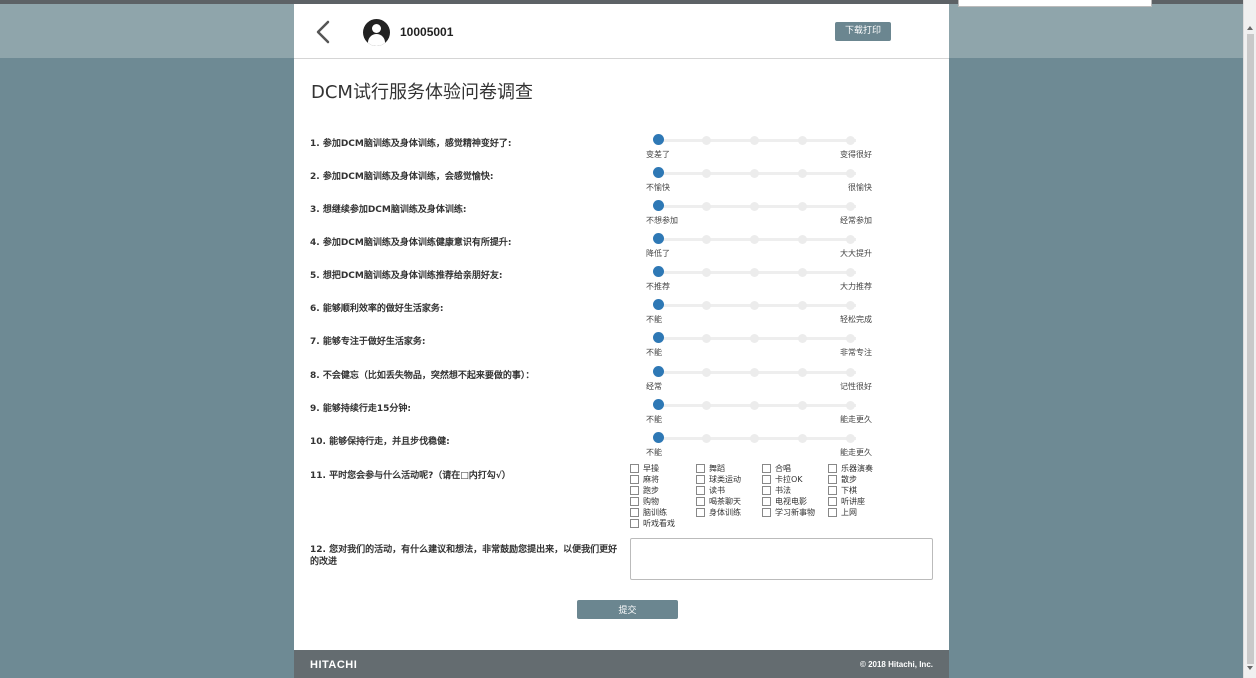  I want to click on activity-option: 身体训练, so click(718, 512).